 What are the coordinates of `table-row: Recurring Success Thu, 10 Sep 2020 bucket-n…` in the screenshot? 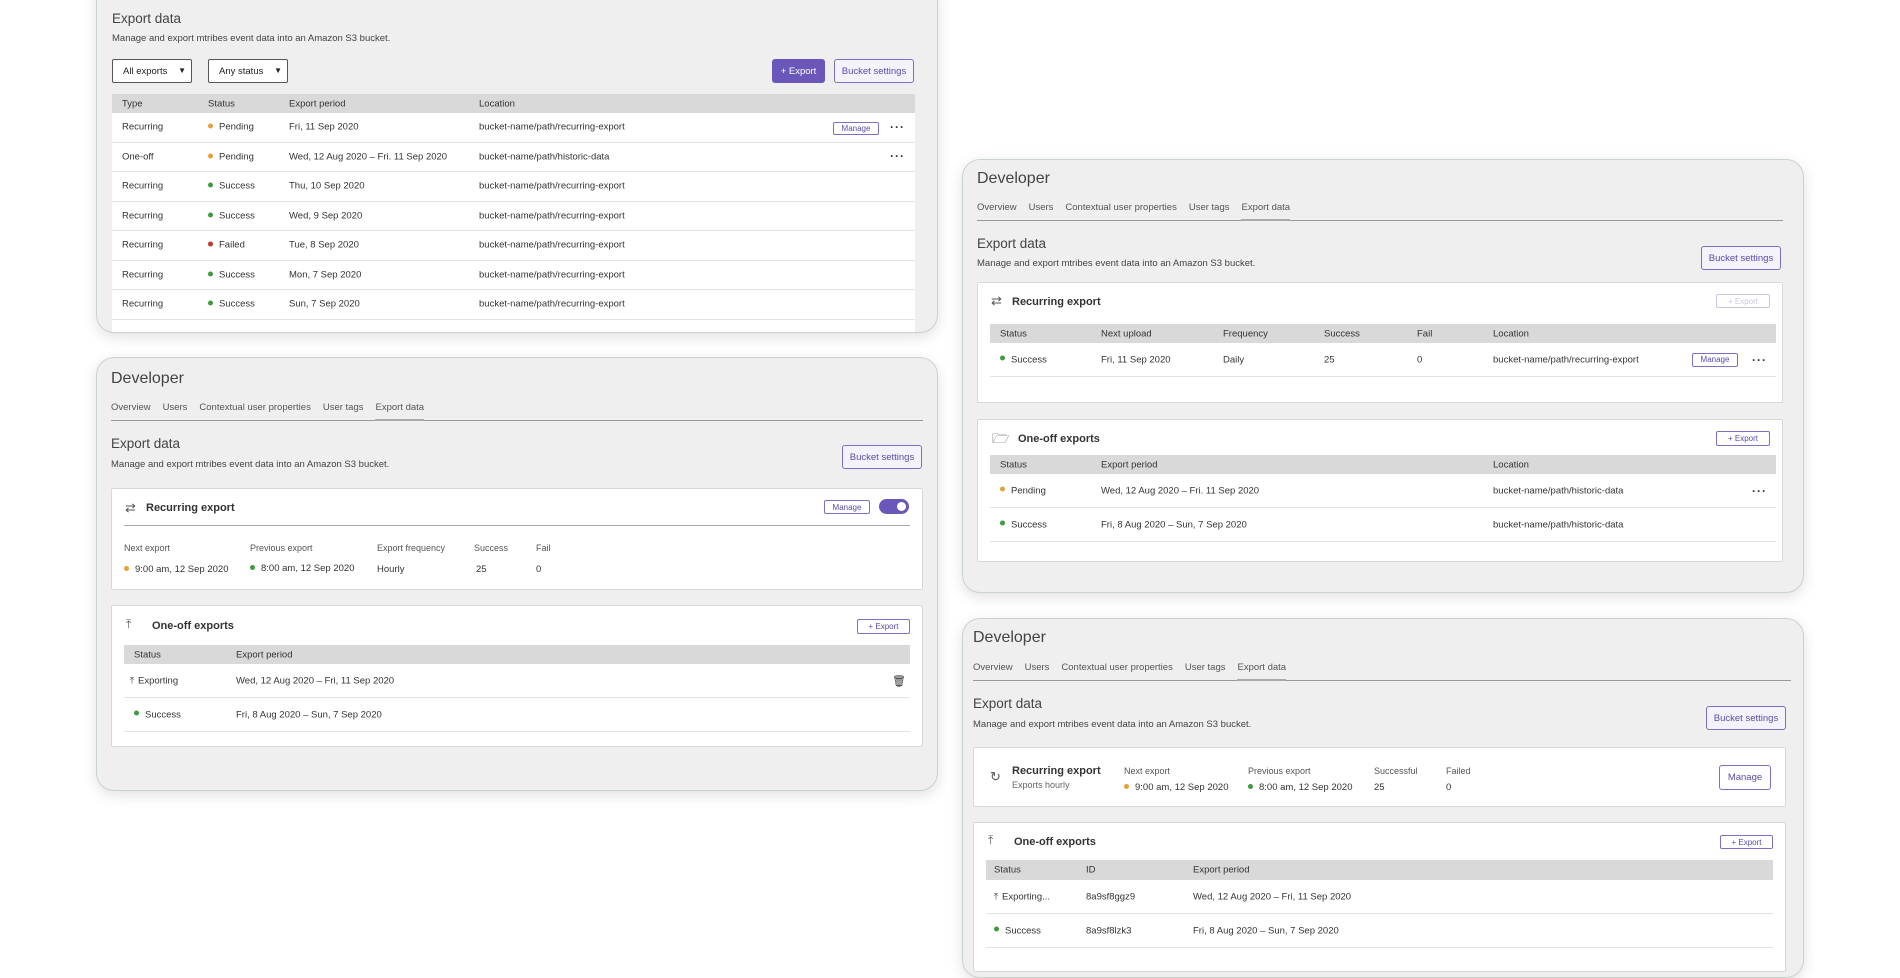 It's located at (513, 187).